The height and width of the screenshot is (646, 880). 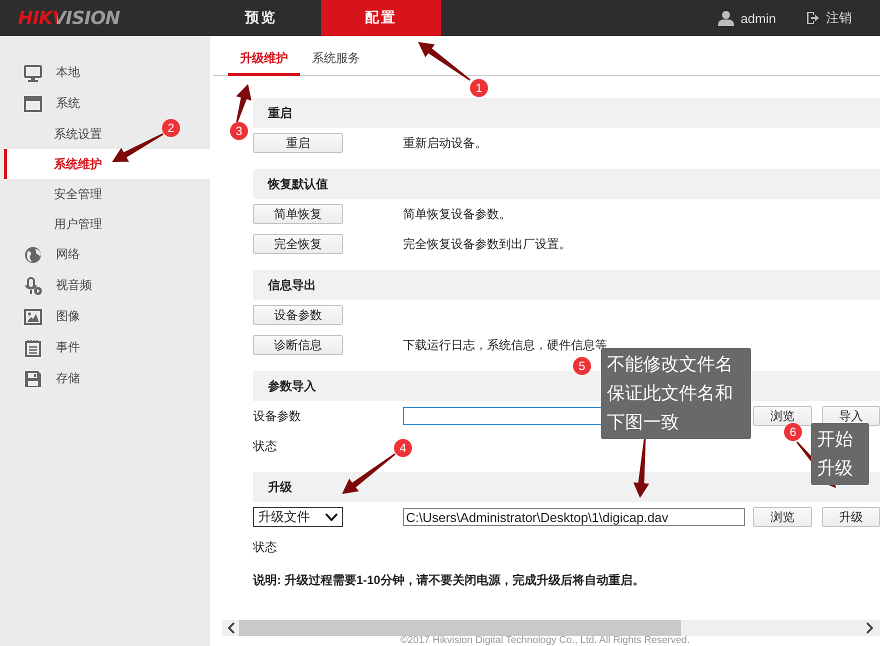 What do you see at coordinates (551, 628) in the screenshot?
I see `horizontal-scrollbar` at bounding box center [551, 628].